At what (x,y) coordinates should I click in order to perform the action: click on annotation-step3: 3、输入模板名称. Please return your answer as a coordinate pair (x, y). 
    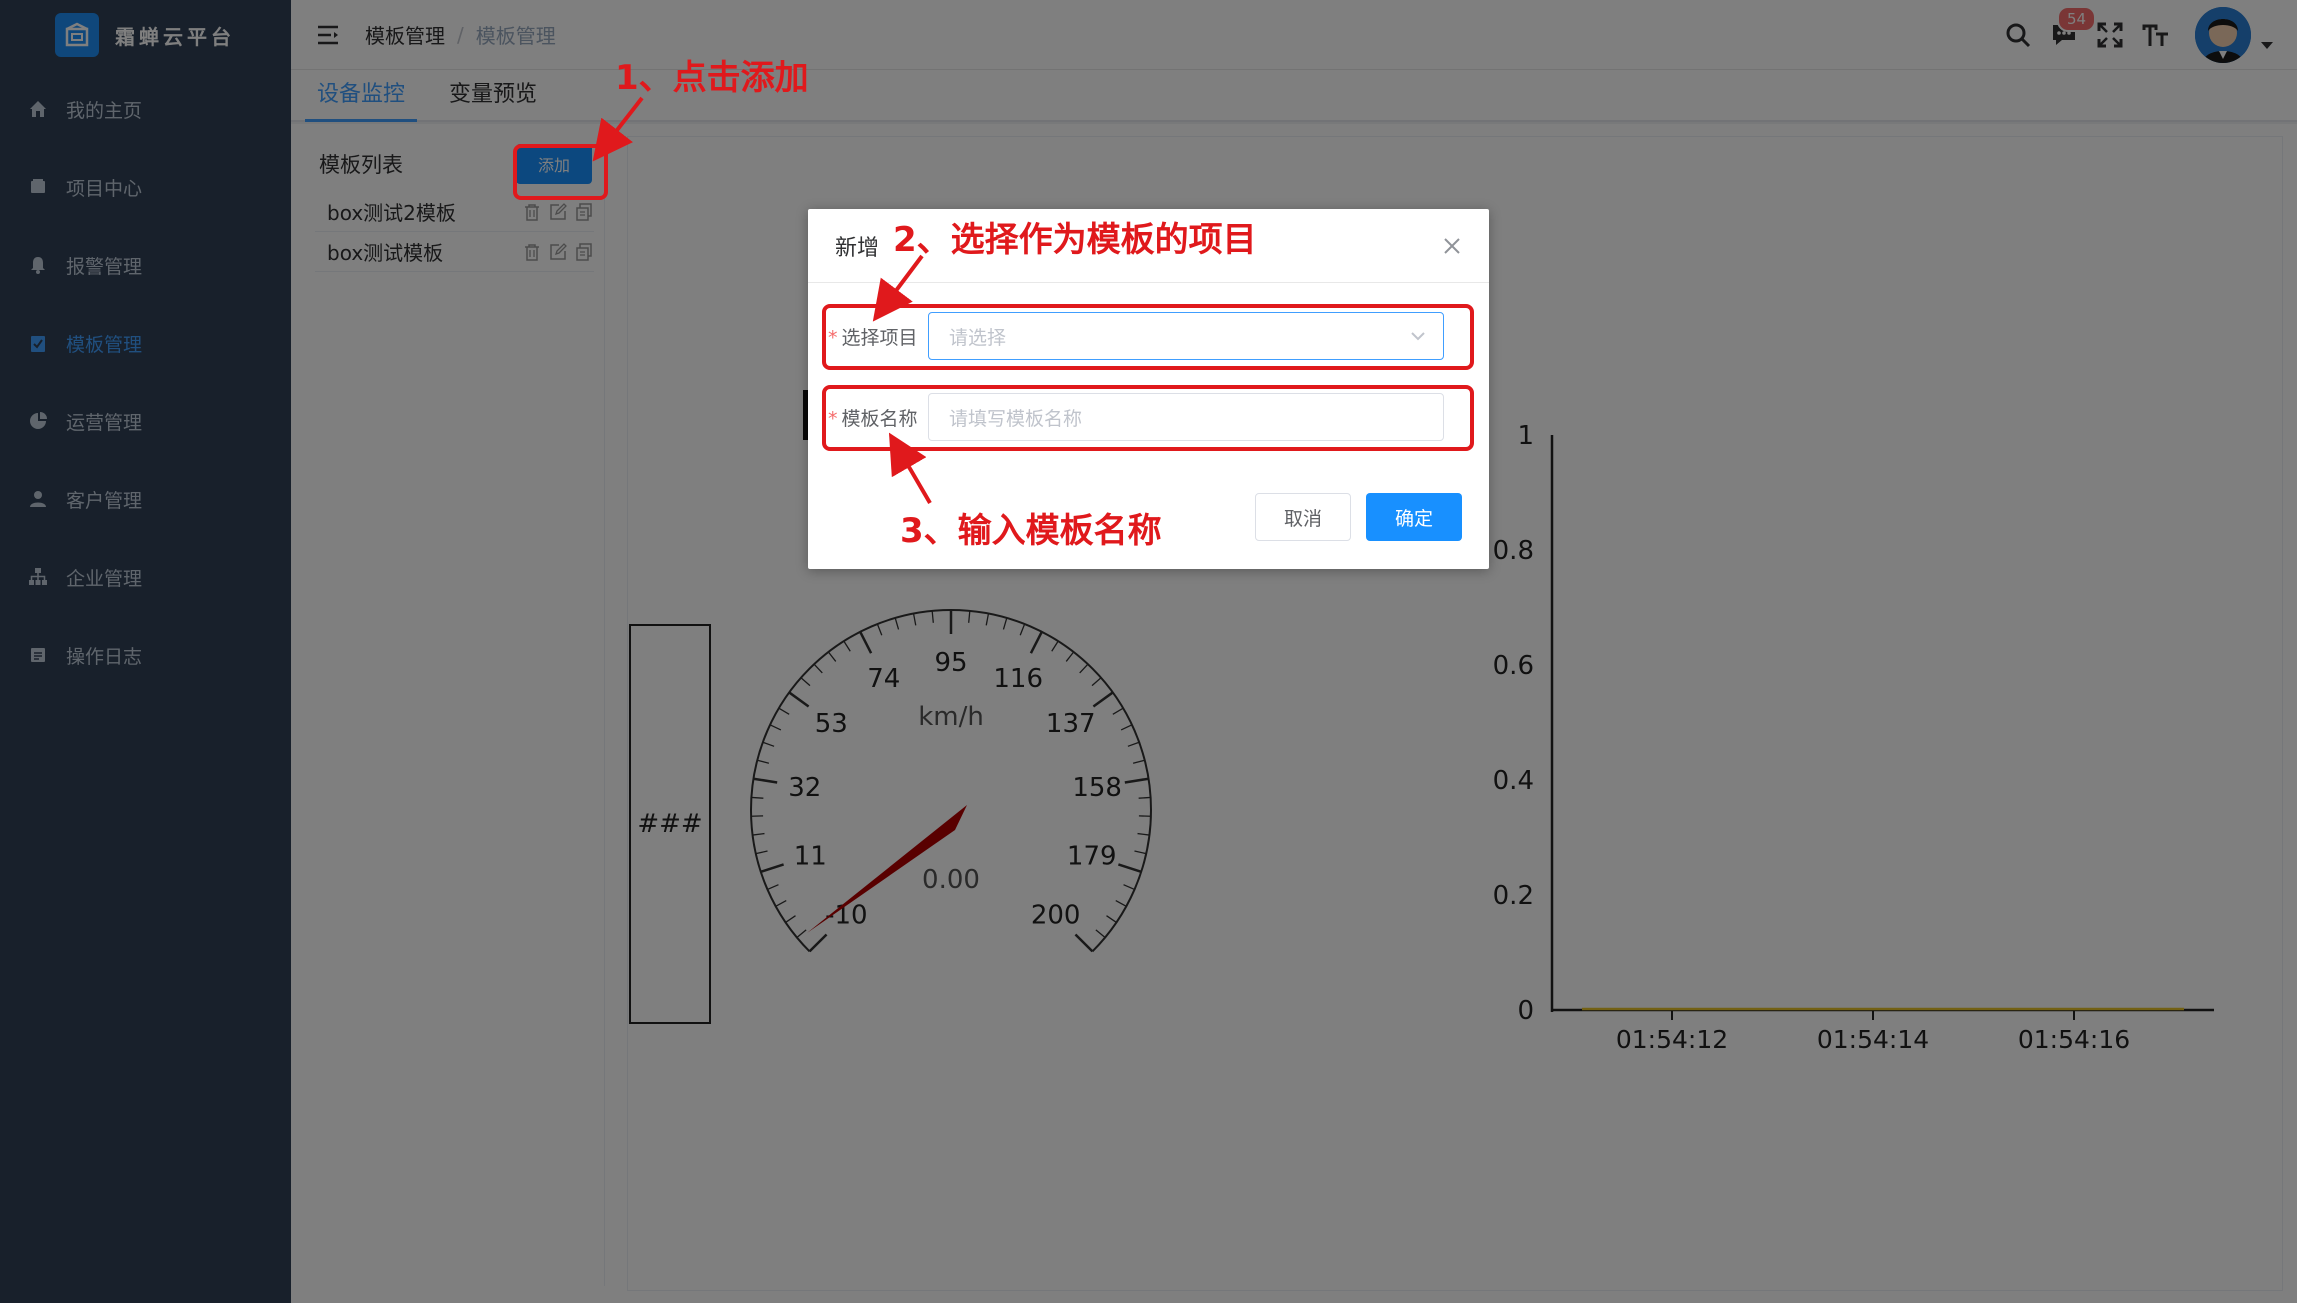
    Looking at the image, I should click on (1031, 531).